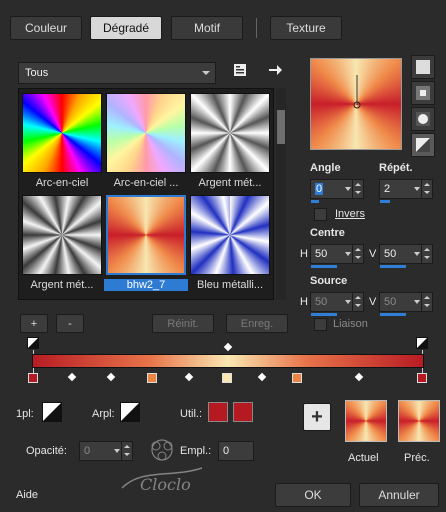 This screenshot has width=446, height=512. I want to click on source-v-field: 50, so click(406, 302).